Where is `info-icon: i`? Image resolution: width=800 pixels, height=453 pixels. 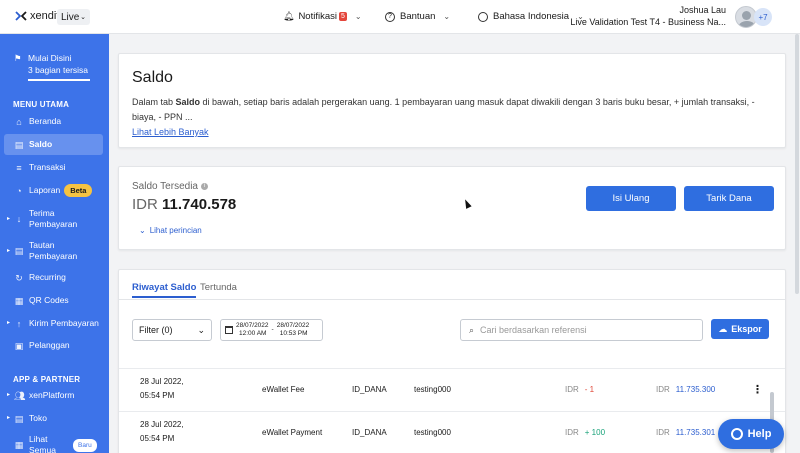
info-icon: i is located at coordinates (204, 186).